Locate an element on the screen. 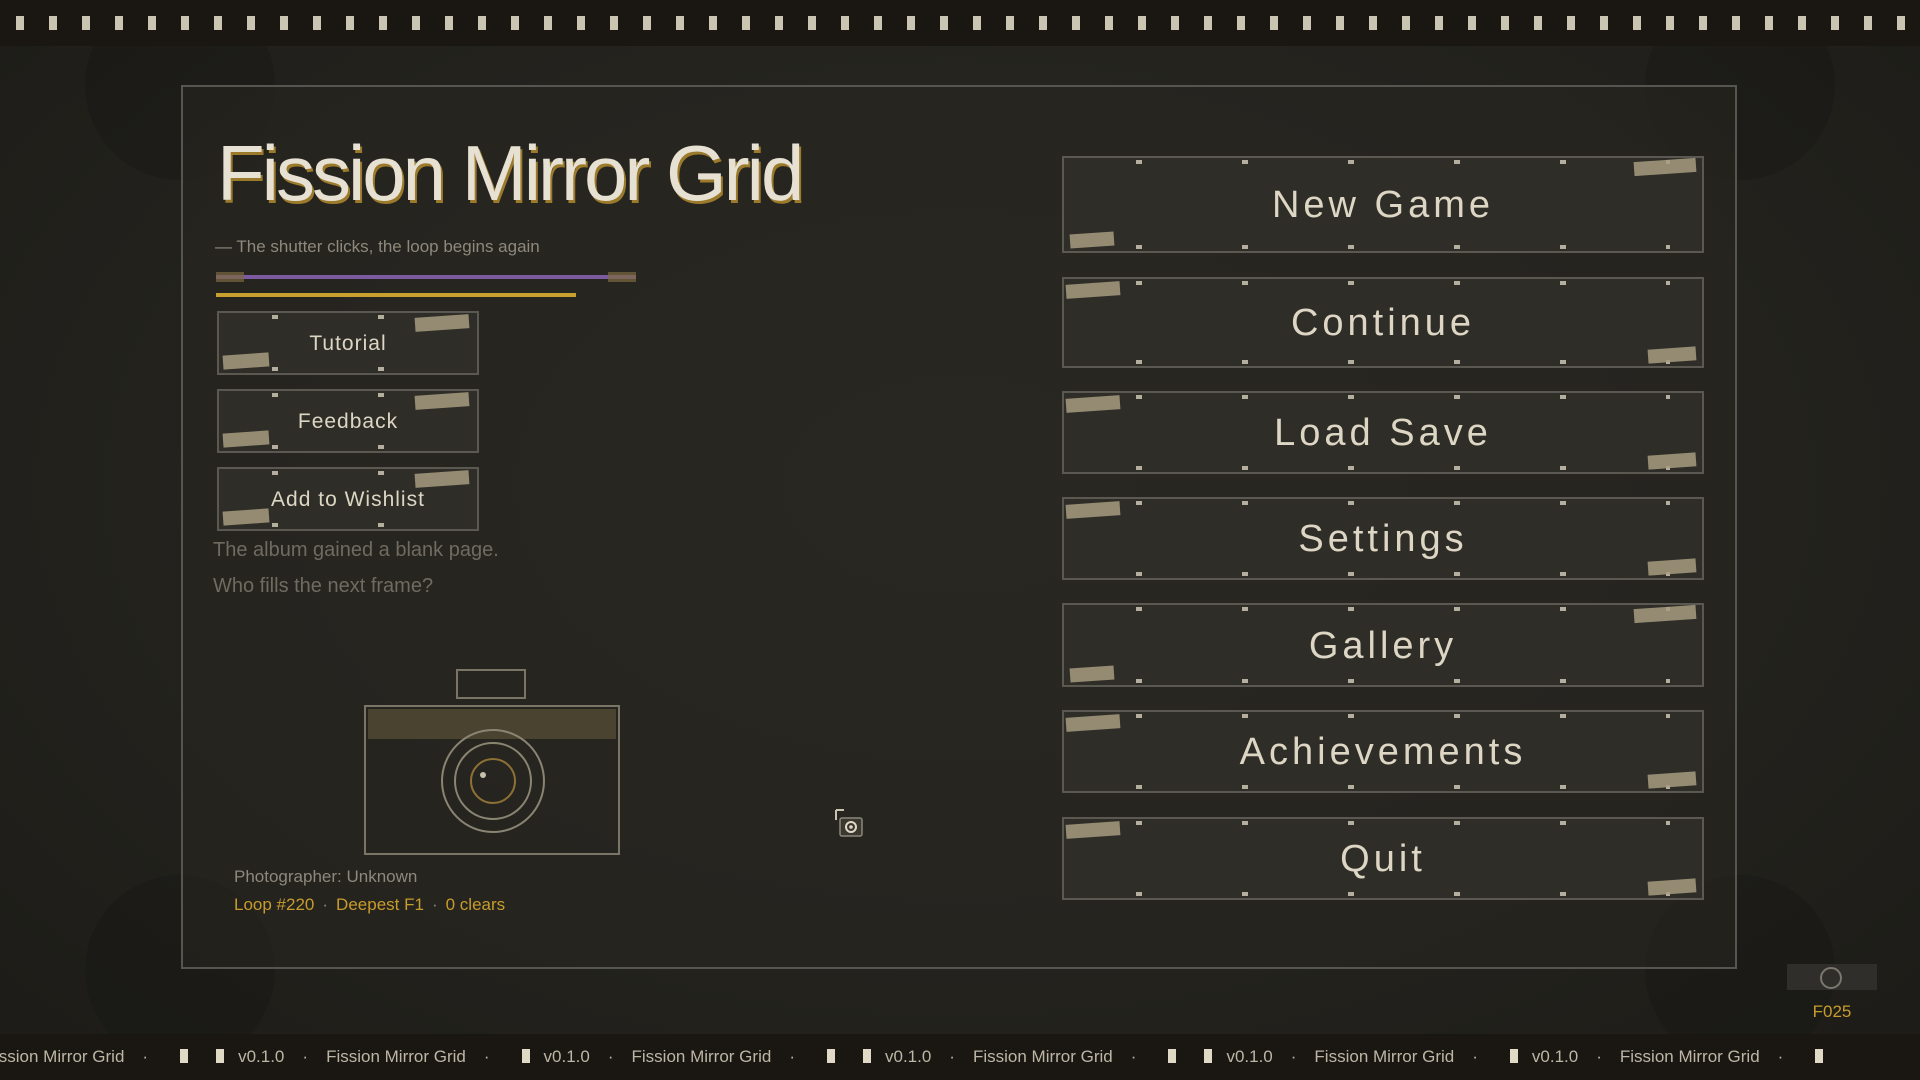 The height and width of the screenshot is (1080, 1920). continue-button: Continue is located at coordinates (1383, 322).